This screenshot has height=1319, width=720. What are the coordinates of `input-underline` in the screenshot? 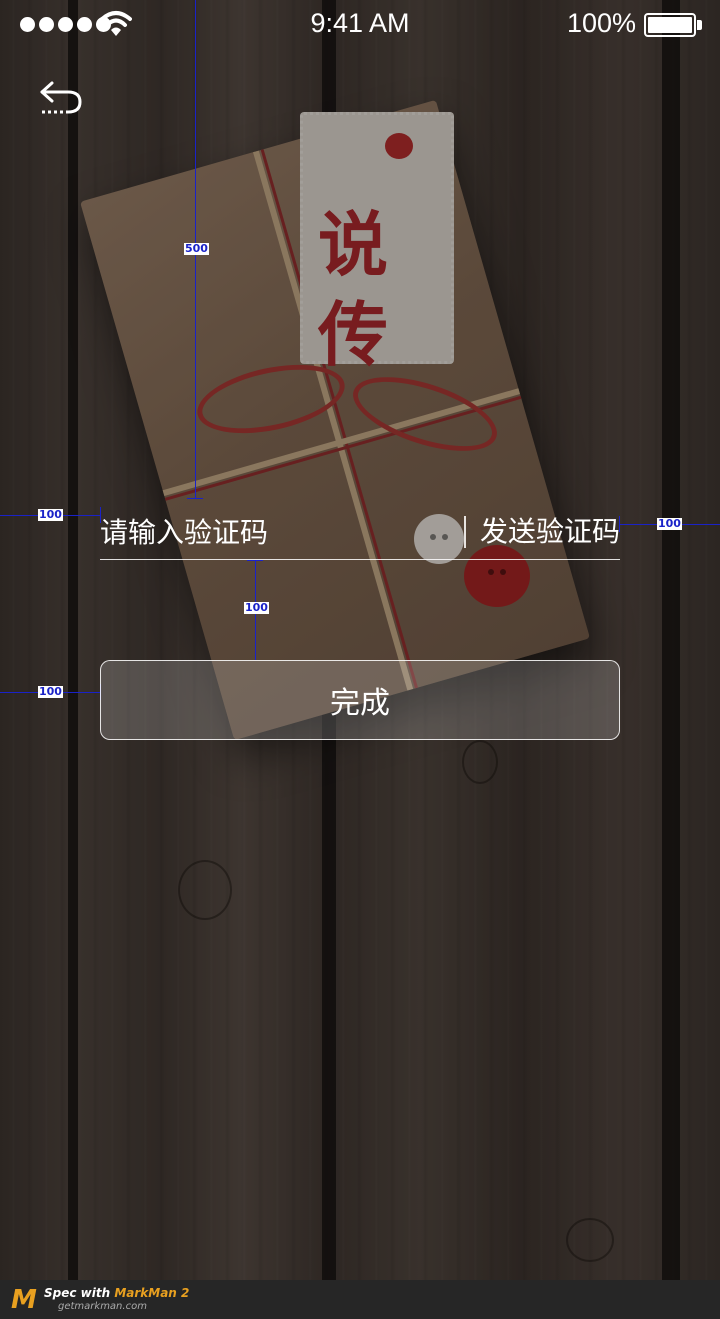 It's located at (360, 559).